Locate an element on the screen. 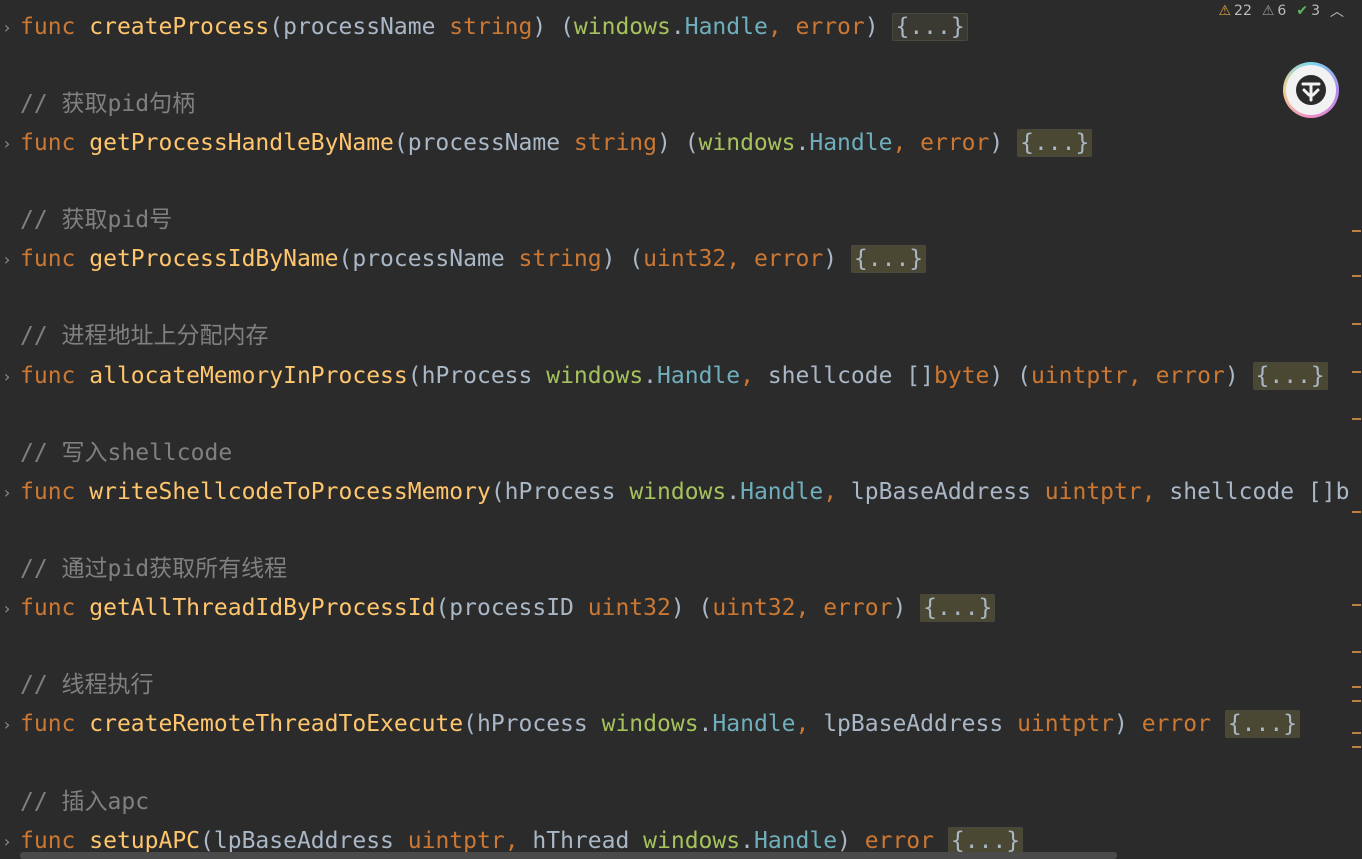 The height and width of the screenshot is (859, 1362). weak-warnings-label: 6 is located at coordinates (1282, 11).